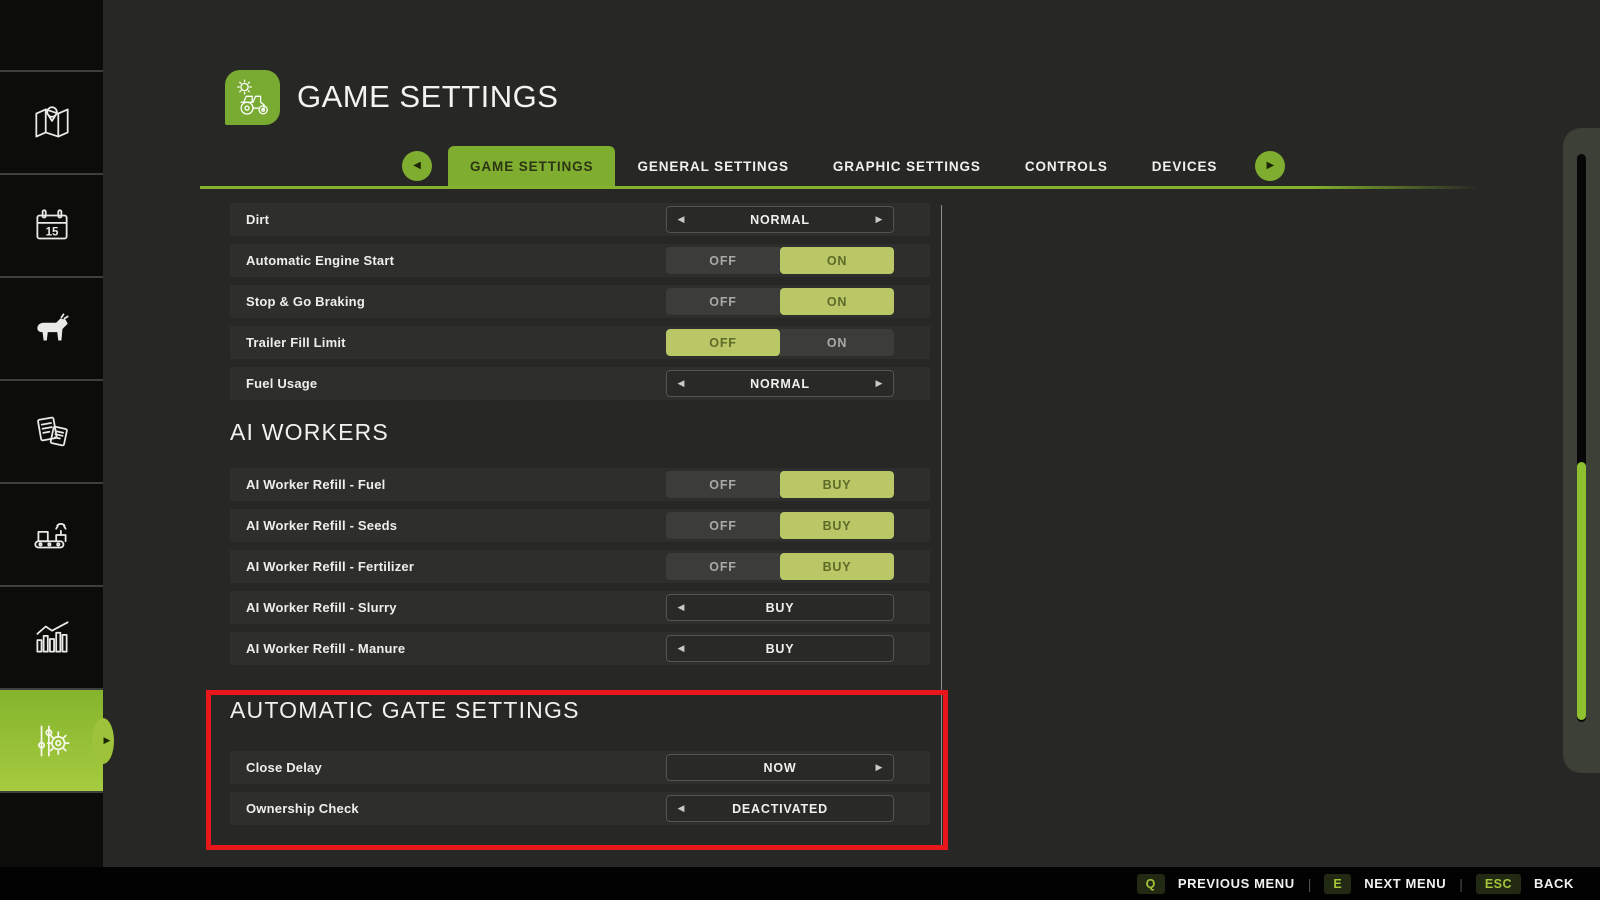  I want to click on setting-label: Ownership Check, so click(302, 808).